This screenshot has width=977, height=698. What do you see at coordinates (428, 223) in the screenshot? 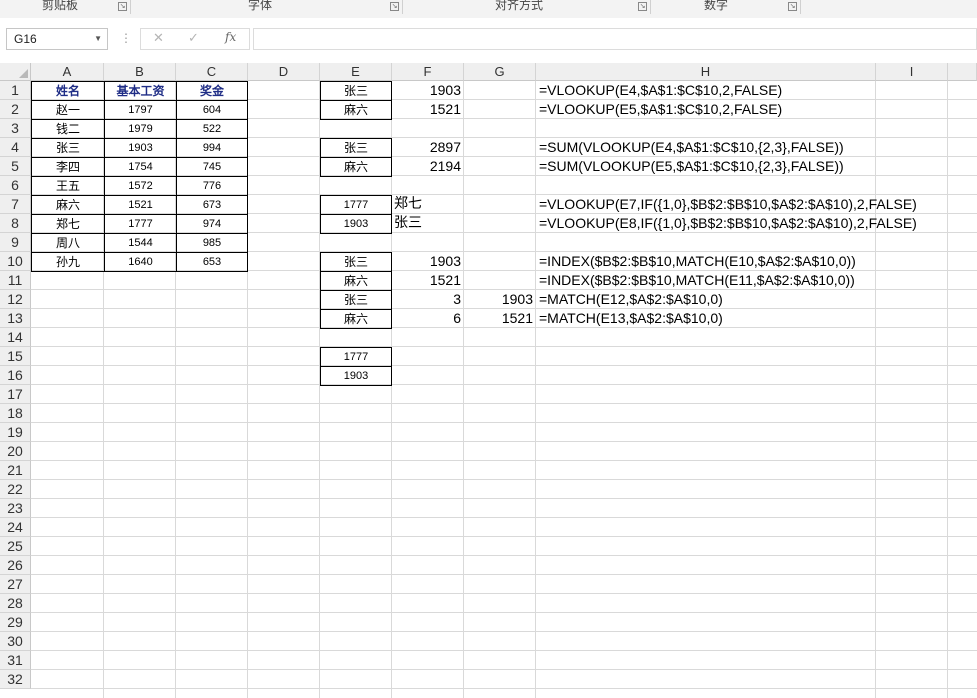
I see `result-cell: 张三` at bounding box center [428, 223].